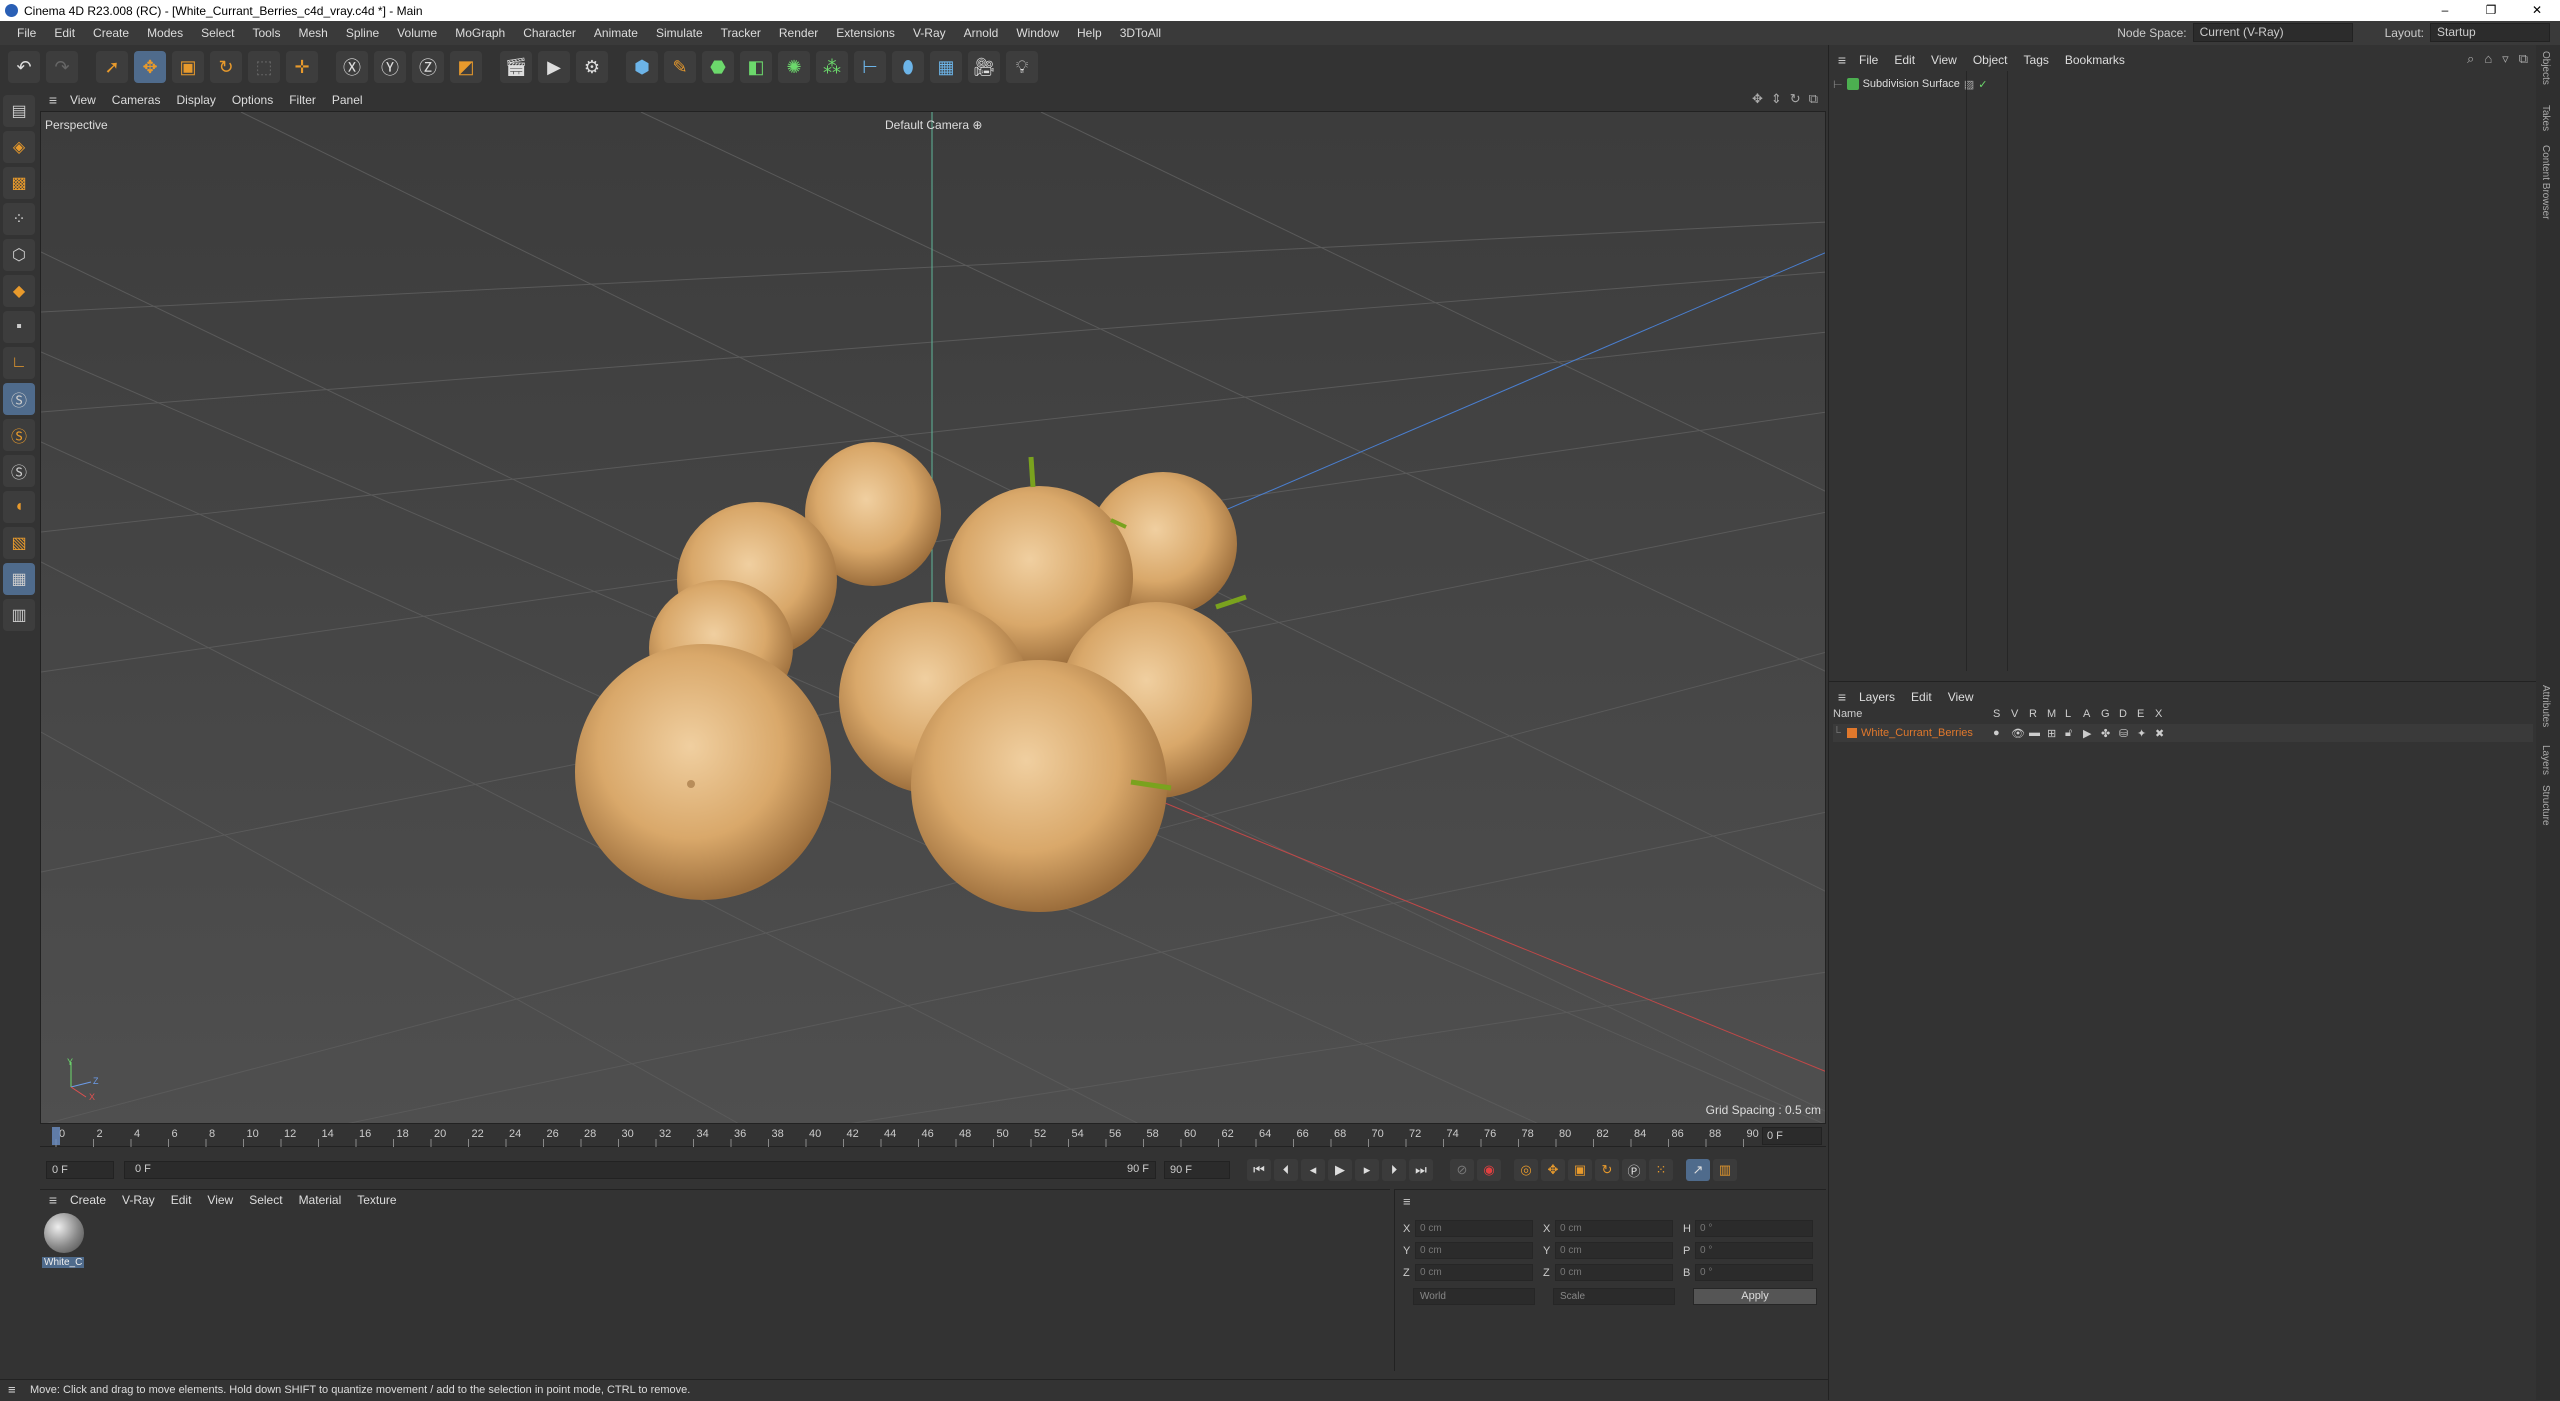 This screenshot has height=1401, width=2560. I want to click on snap-vertex-button: Ⓢ, so click(19, 471).